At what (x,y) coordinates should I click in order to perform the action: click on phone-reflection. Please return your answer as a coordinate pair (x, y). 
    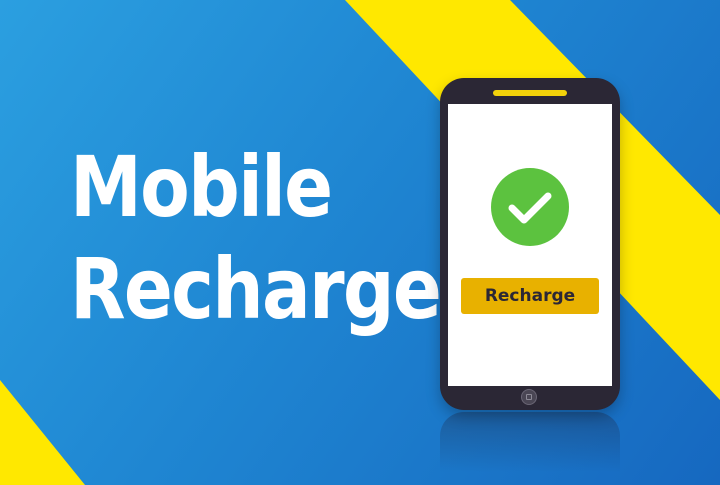
    Looking at the image, I should click on (530, 442).